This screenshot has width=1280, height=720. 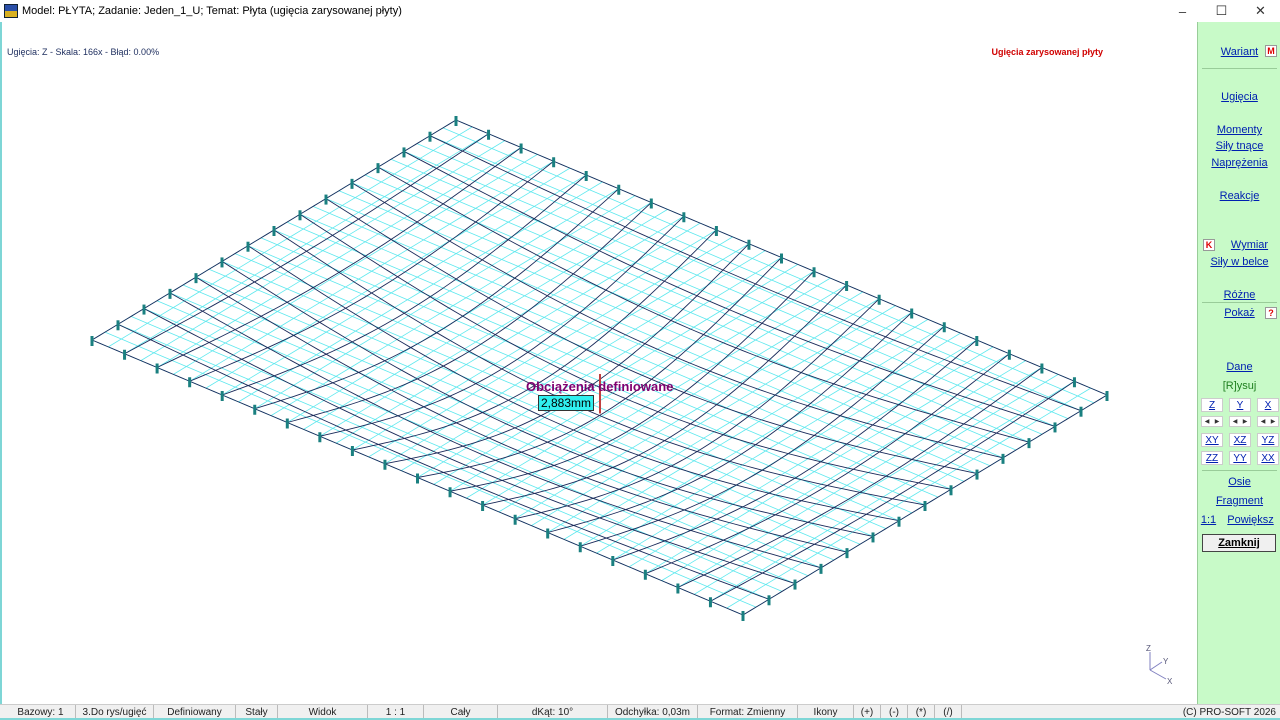 I want to click on status-cell: Ikony, so click(x=826, y=711).